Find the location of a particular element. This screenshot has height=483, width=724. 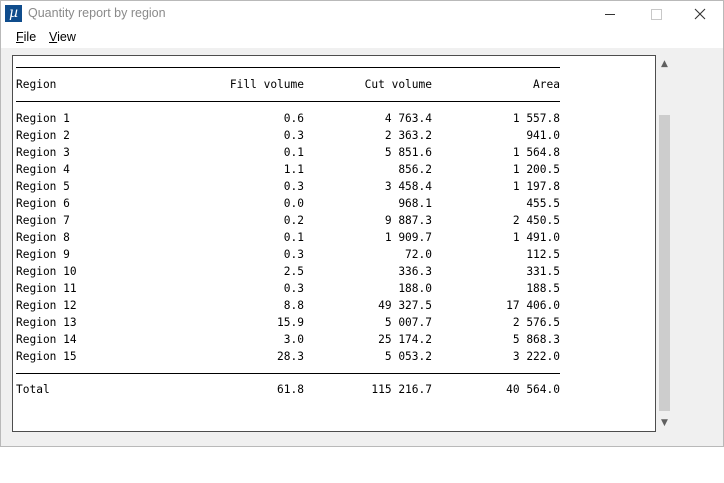

table-row: Region 1 0.6 4 763.4 1 557.8 is located at coordinates (288, 118).